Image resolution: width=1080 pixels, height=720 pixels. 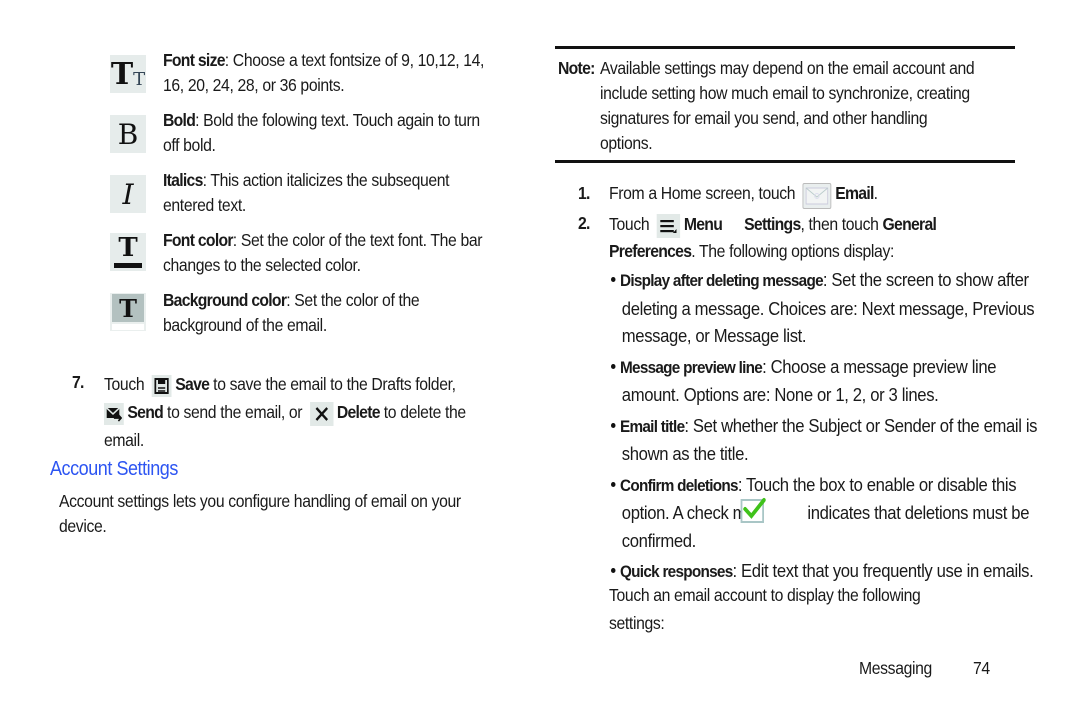 I want to click on option-text: changes to the selected color., so click(x=262, y=265).